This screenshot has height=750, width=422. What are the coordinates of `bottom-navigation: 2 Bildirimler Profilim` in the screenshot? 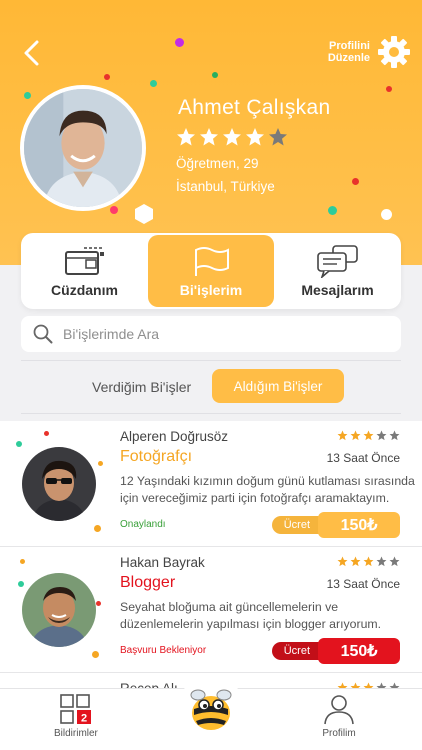 It's located at (211, 712).